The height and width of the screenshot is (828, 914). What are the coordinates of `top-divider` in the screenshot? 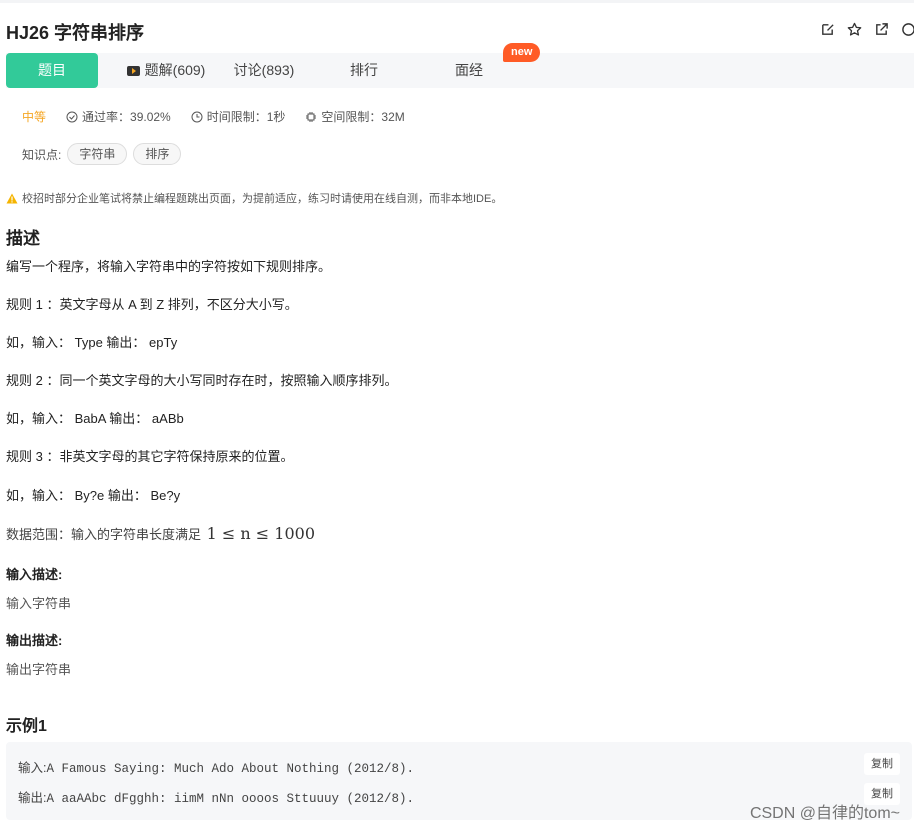 It's located at (457, 1).